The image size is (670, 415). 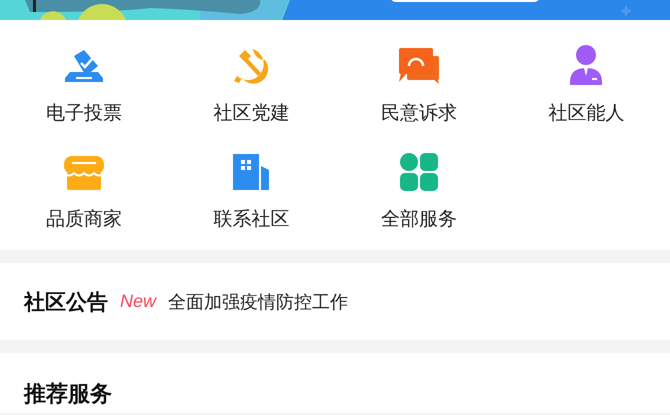 I want to click on service-label: 品质商家, so click(x=84, y=219).